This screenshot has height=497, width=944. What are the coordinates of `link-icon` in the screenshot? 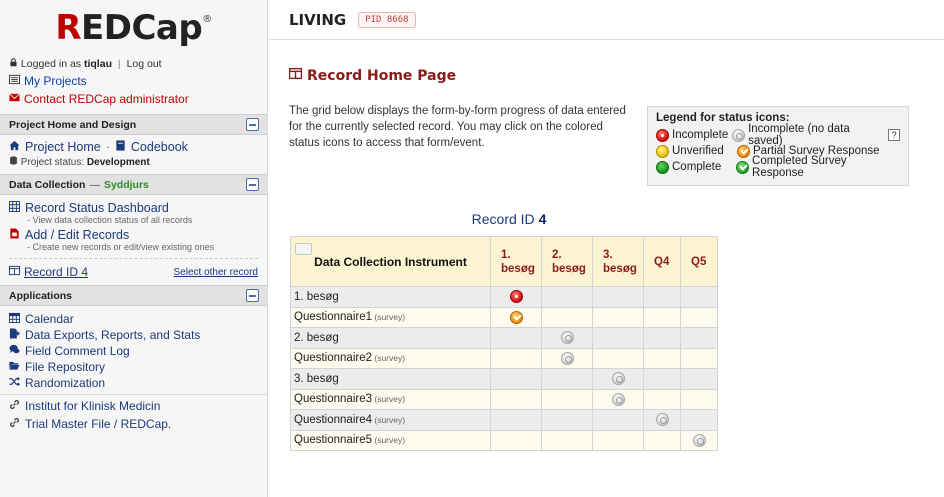 It's located at (14, 424).